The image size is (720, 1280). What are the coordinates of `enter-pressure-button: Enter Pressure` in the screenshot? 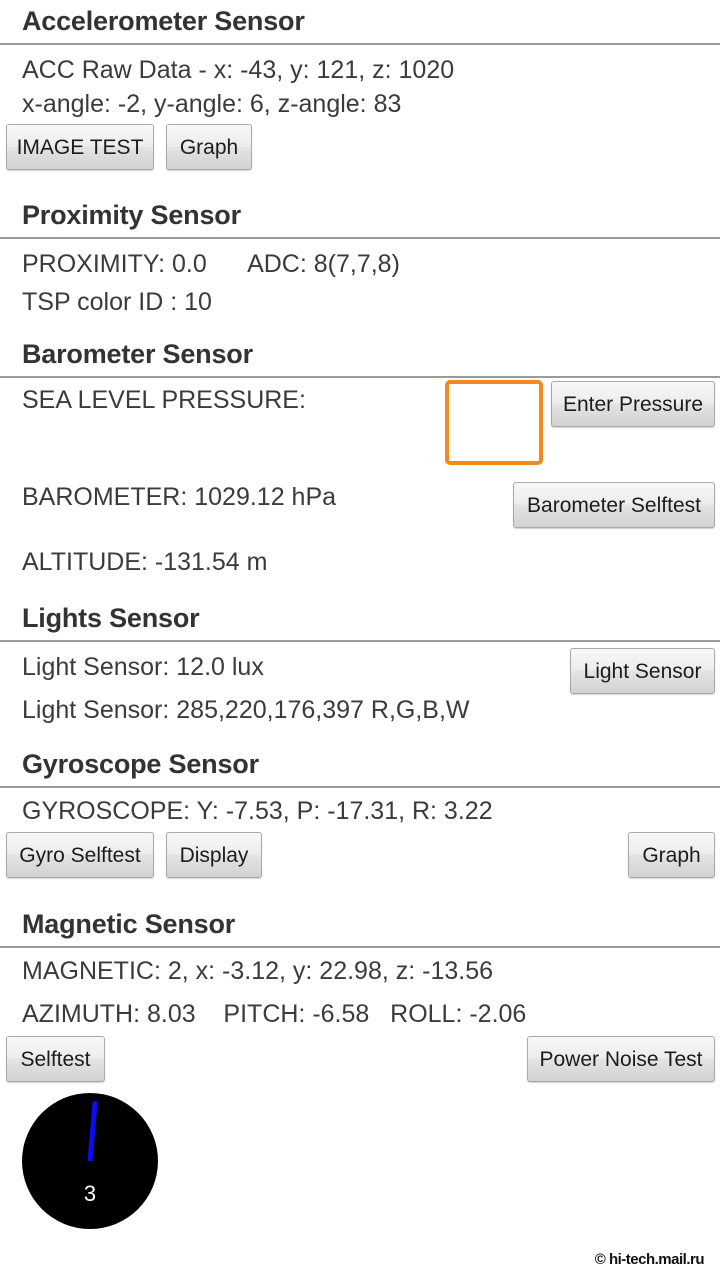 It's located at (633, 404).